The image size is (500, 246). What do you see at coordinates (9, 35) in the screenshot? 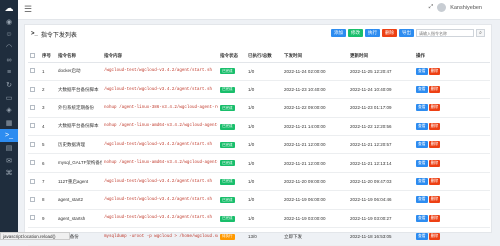
I see `user-icon: ☺` at bounding box center [9, 35].